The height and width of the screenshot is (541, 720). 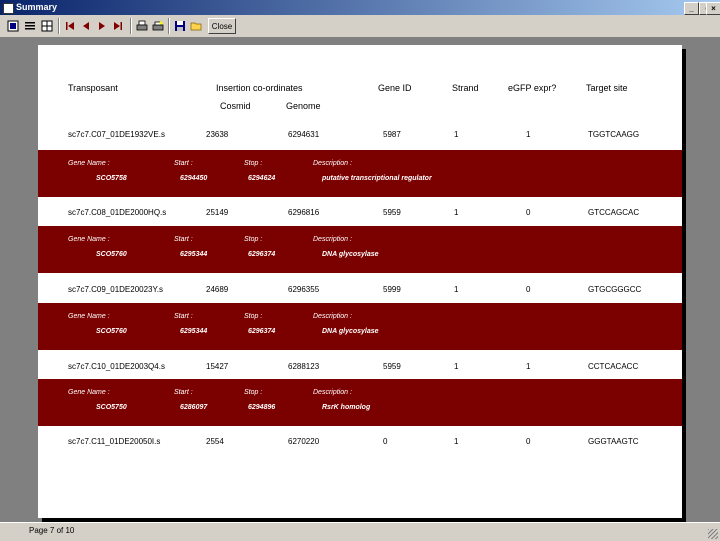 I want to click on close-window-icon: ×, so click(x=713, y=8).